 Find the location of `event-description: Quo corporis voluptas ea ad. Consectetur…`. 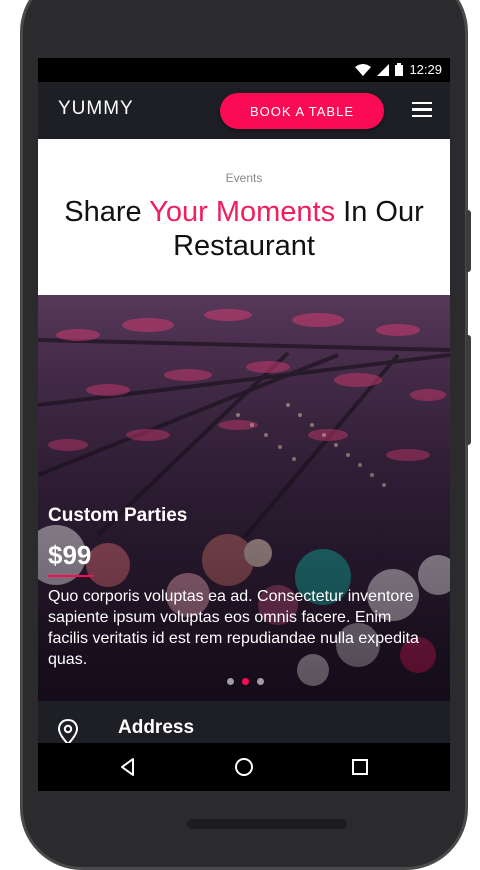

event-description: Quo corporis voluptas ea ad. Consectetur… is located at coordinates (233, 628).